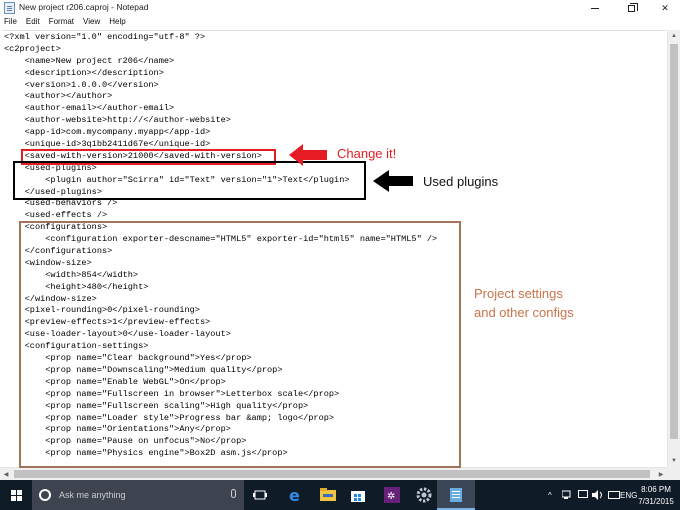 The width and height of the screenshot is (680, 510). What do you see at coordinates (564, 303) in the screenshot?
I see `project-settings-label: Project settings and other configs` at bounding box center [564, 303].